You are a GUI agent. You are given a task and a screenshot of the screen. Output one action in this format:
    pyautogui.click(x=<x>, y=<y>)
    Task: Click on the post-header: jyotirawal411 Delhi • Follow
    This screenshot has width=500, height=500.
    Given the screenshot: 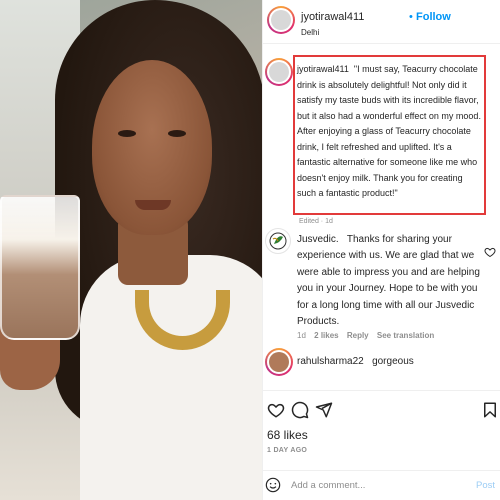 What is the action you would take?
    pyautogui.click(x=381, y=22)
    